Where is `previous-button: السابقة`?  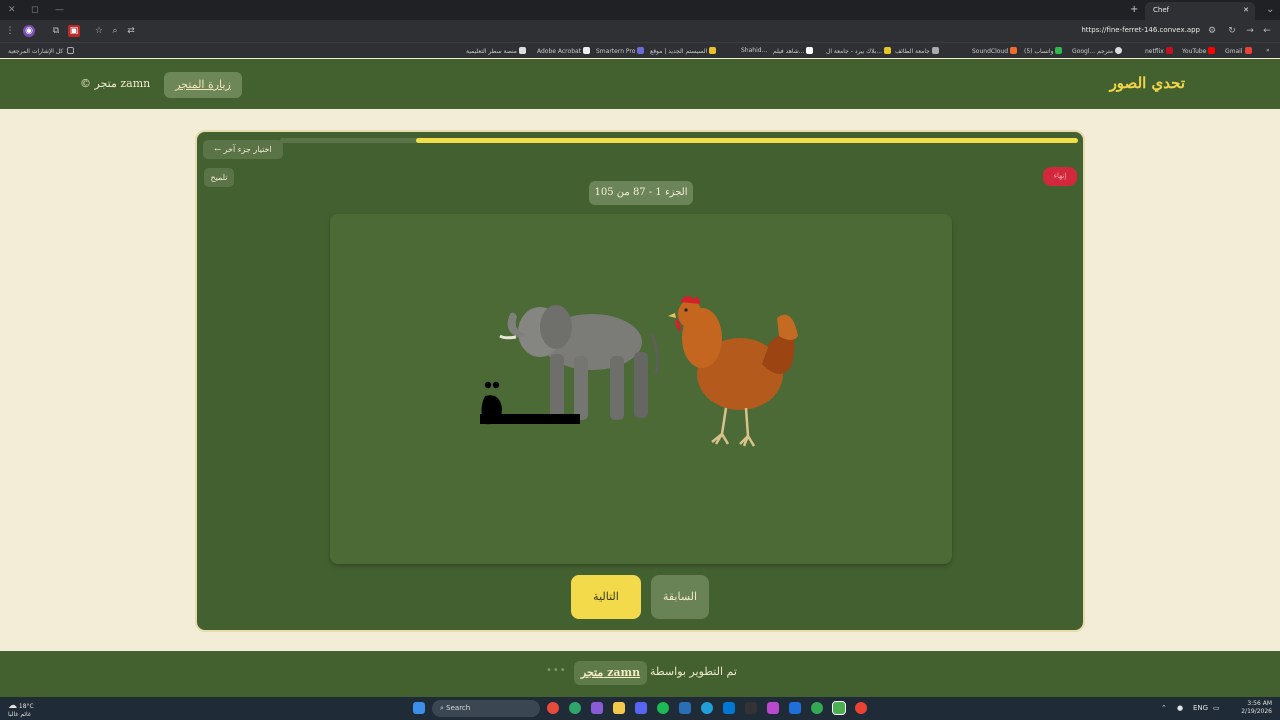
previous-button: السابقة is located at coordinates (680, 597).